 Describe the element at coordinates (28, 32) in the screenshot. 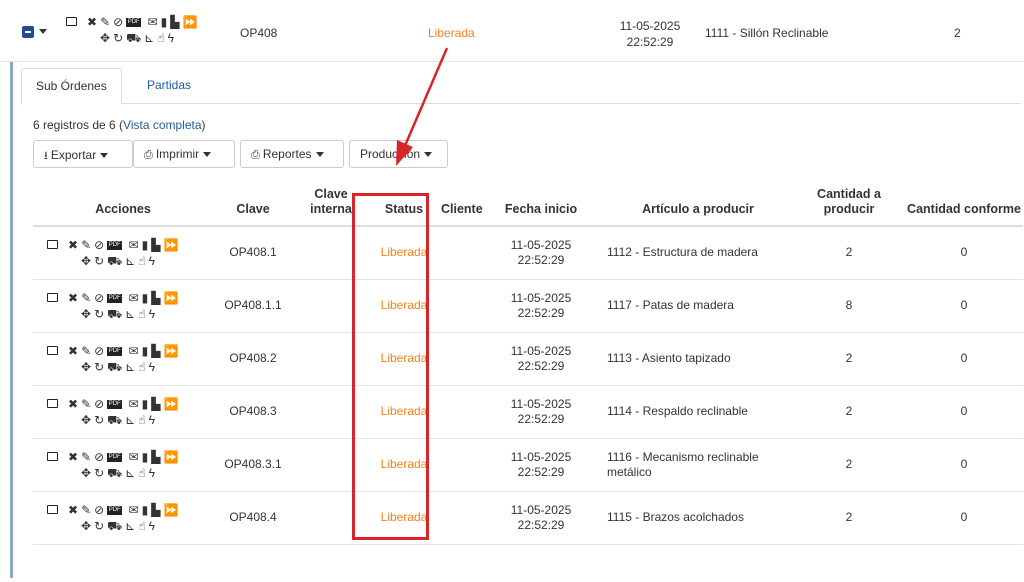

I see `collapse-toggle-icon` at that location.